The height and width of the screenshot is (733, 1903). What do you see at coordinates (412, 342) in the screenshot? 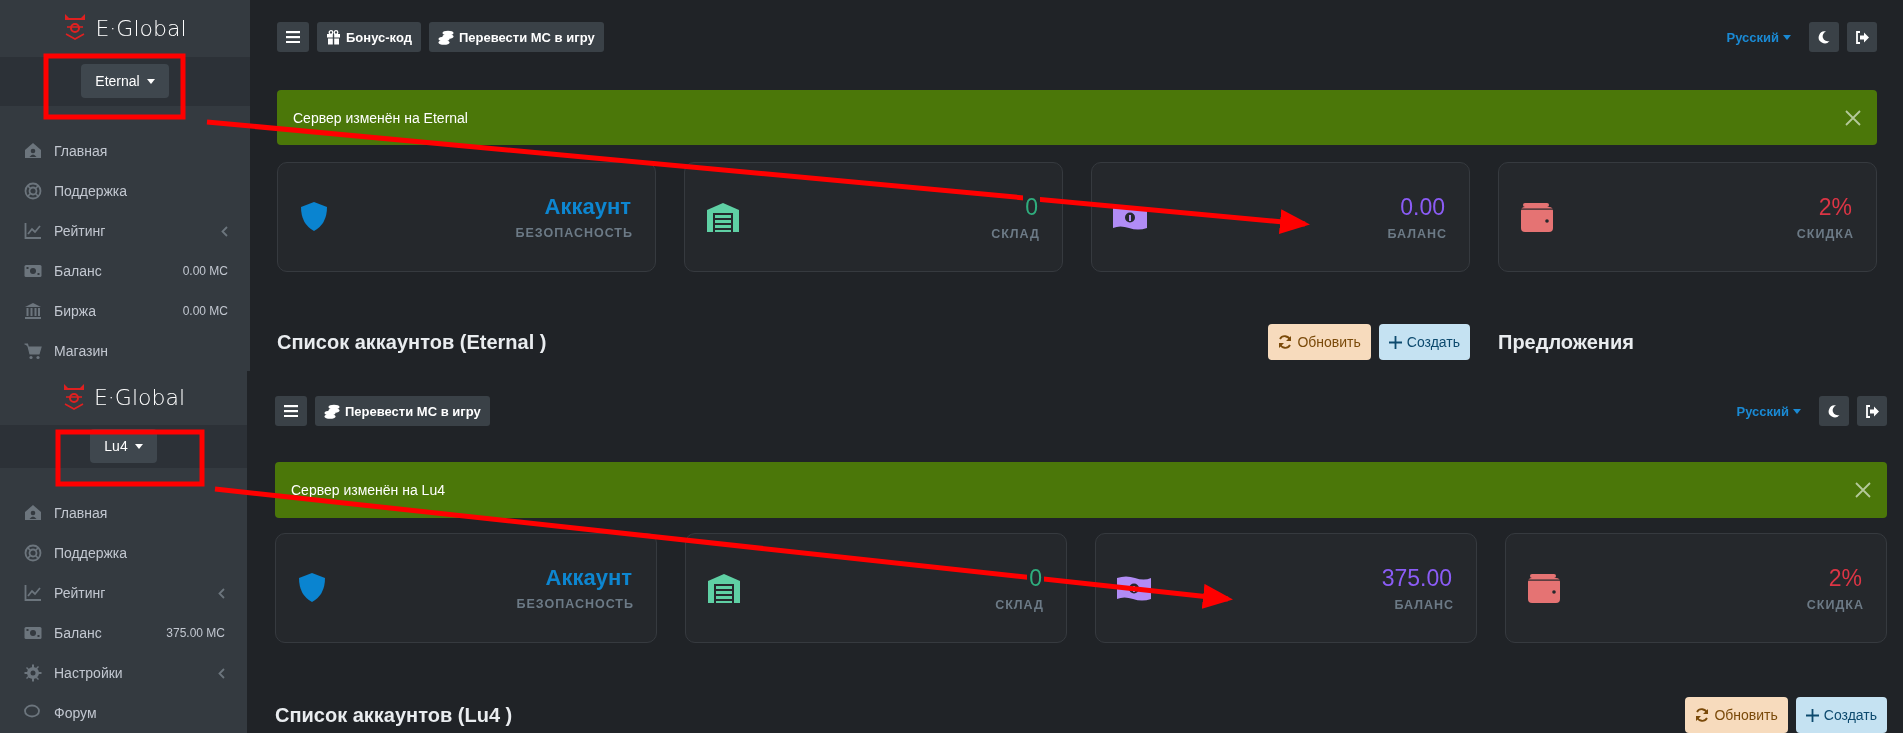
I see `section-title: Список аккаунтов (Eternal )` at bounding box center [412, 342].